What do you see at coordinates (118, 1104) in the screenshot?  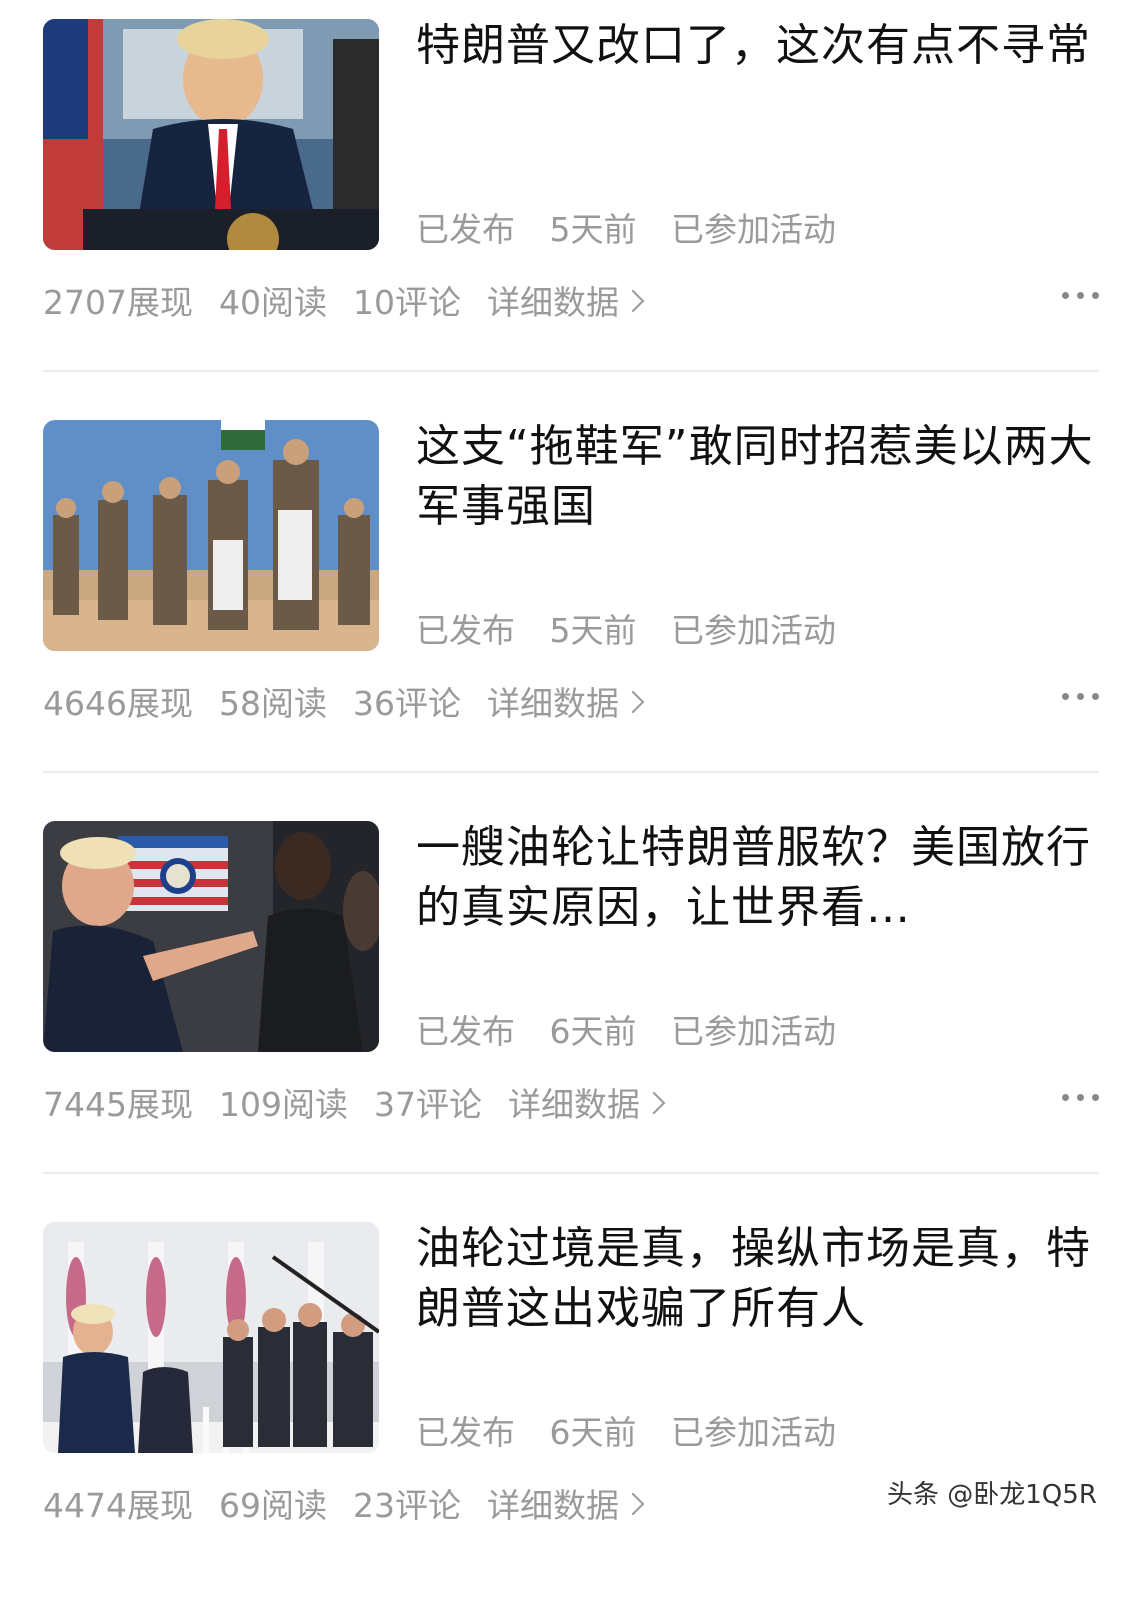 I see `views-count: 7445展现` at bounding box center [118, 1104].